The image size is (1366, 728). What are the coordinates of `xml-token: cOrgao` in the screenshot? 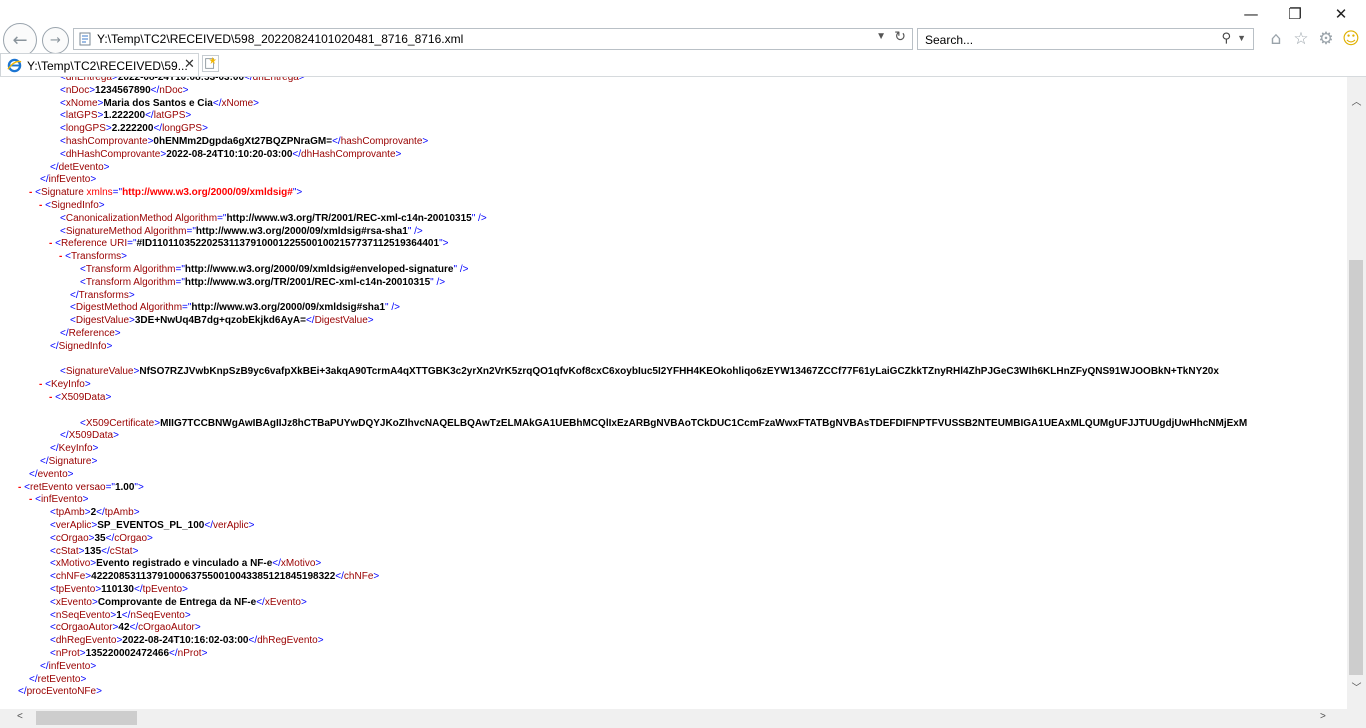 It's located at (72, 538).